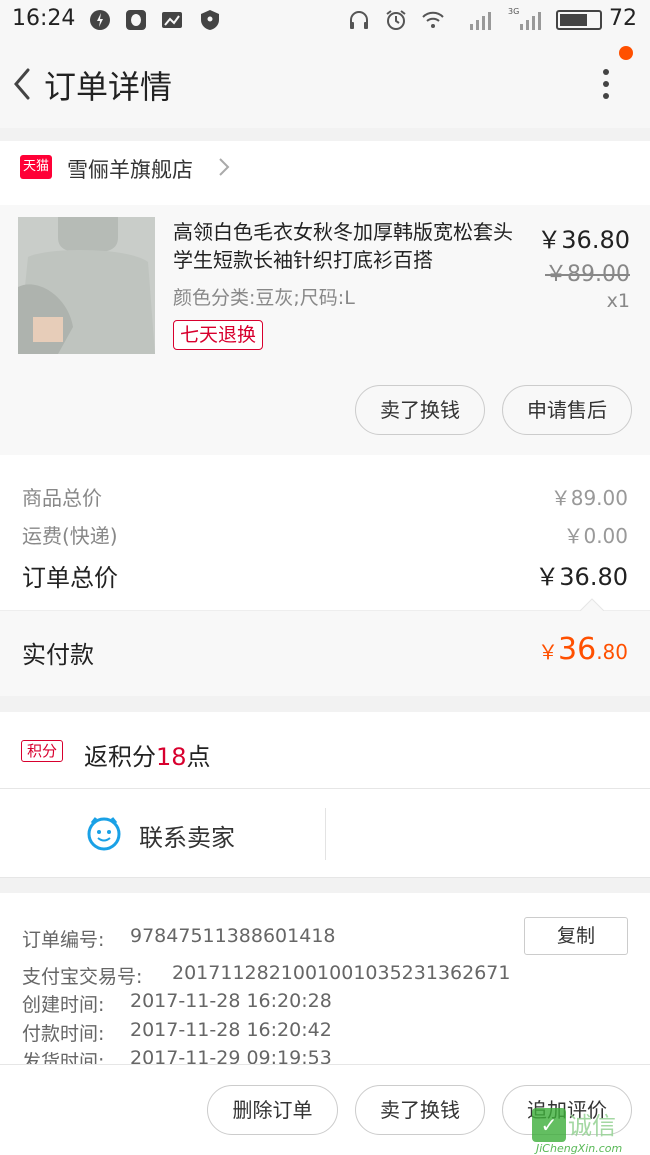 The image size is (650, 1155). What do you see at coordinates (70, 578) in the screenshot?
I see `order-total-label: 订单总价` at bounding box center [70, 578].